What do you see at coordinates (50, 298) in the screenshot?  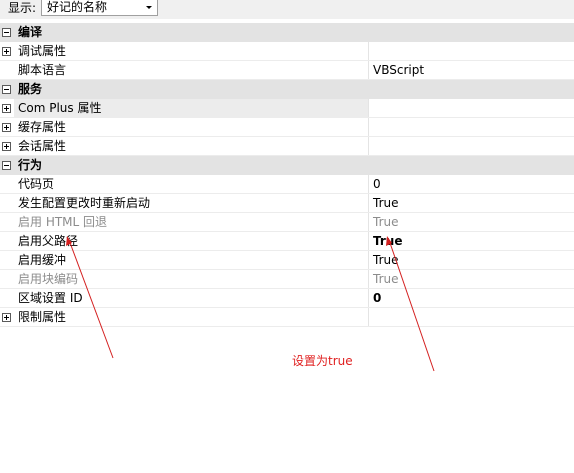 I see `property-name: 区域设置 ID` at bounding box center [50, 298].